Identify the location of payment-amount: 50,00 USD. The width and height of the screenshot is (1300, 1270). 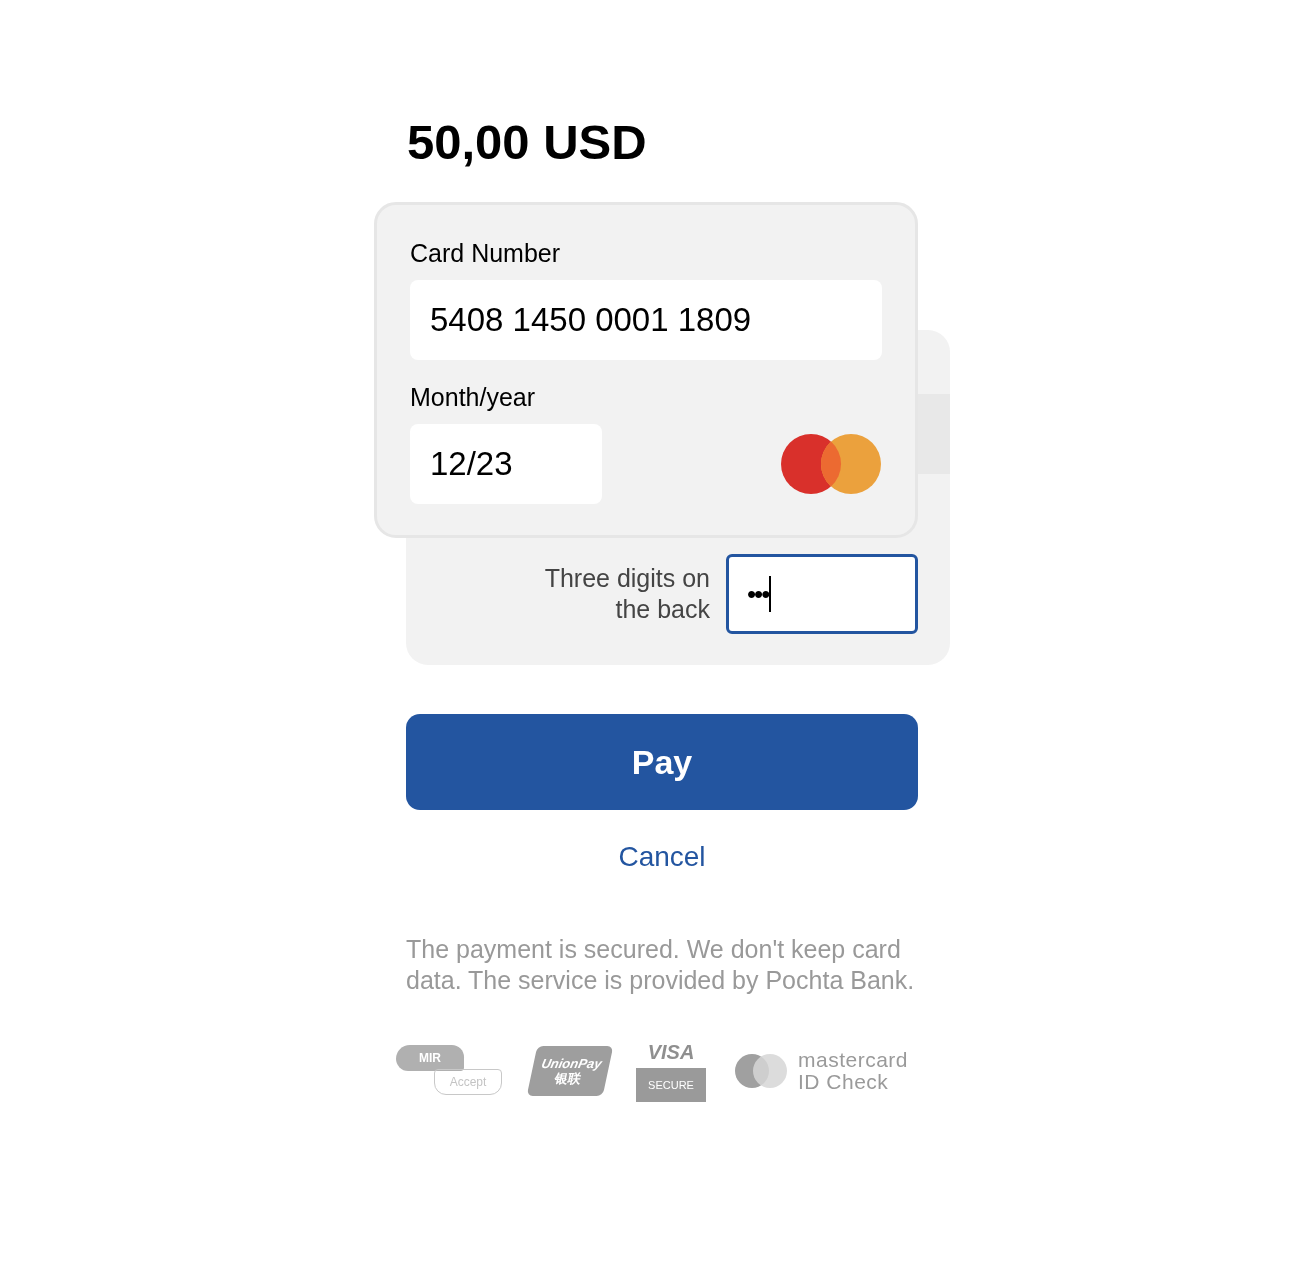
(527, 142).